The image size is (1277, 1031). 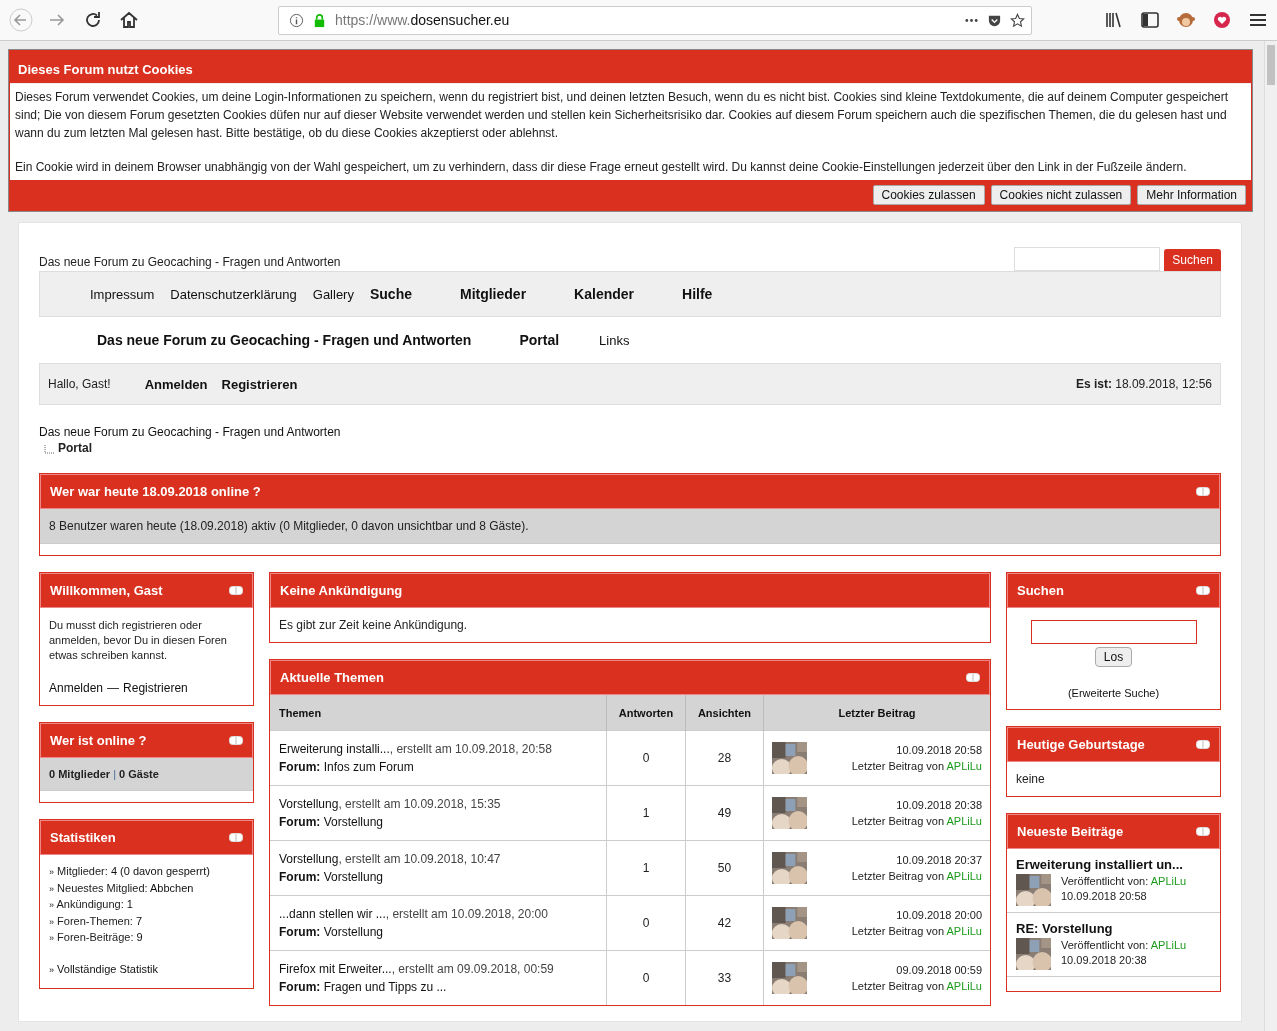 What do you see at coordinates (466, 914) in the screenshot?
I see `created-date: , erstellt am 10.09.2018, 20:00` at bounding box center [466, 914].